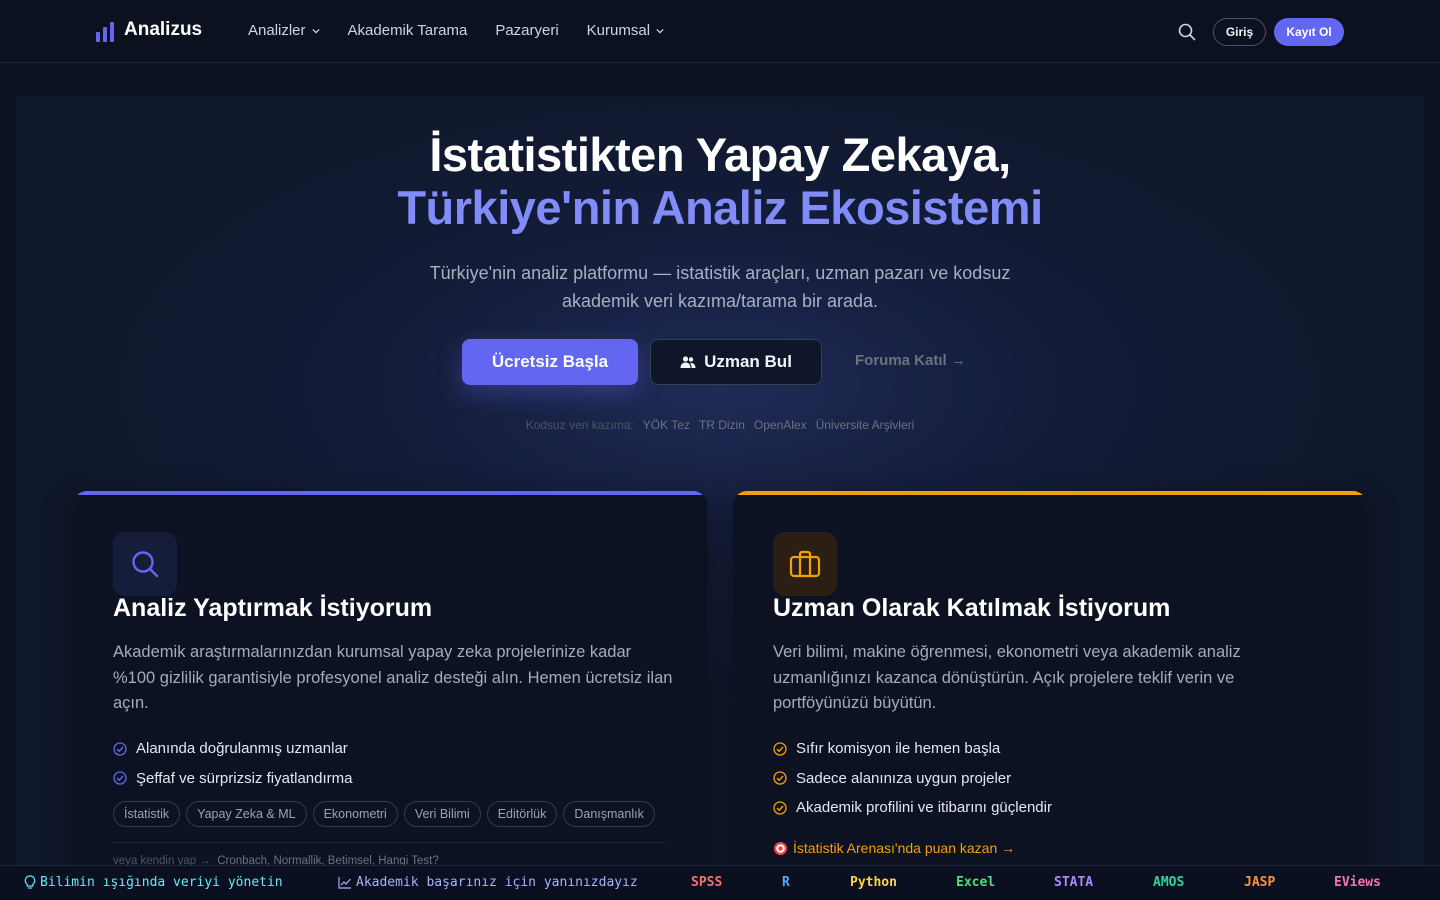 Image resolution: width=1440 pixels, height=900 pixels. I want to click on ticker-tool-python: Python, so click(873, 882).